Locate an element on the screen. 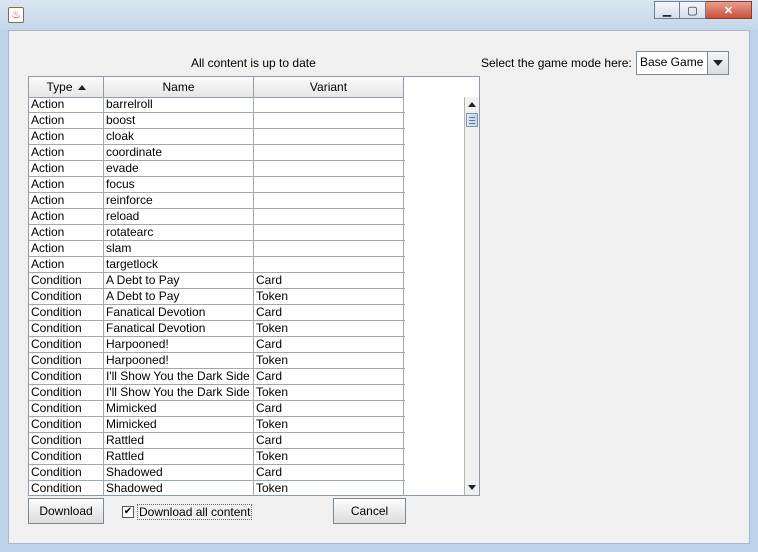 The height and width of the screenshot is (552, 758). download-all-checkbox-row: ✔ Download all content is located at coordinates (187, 512).